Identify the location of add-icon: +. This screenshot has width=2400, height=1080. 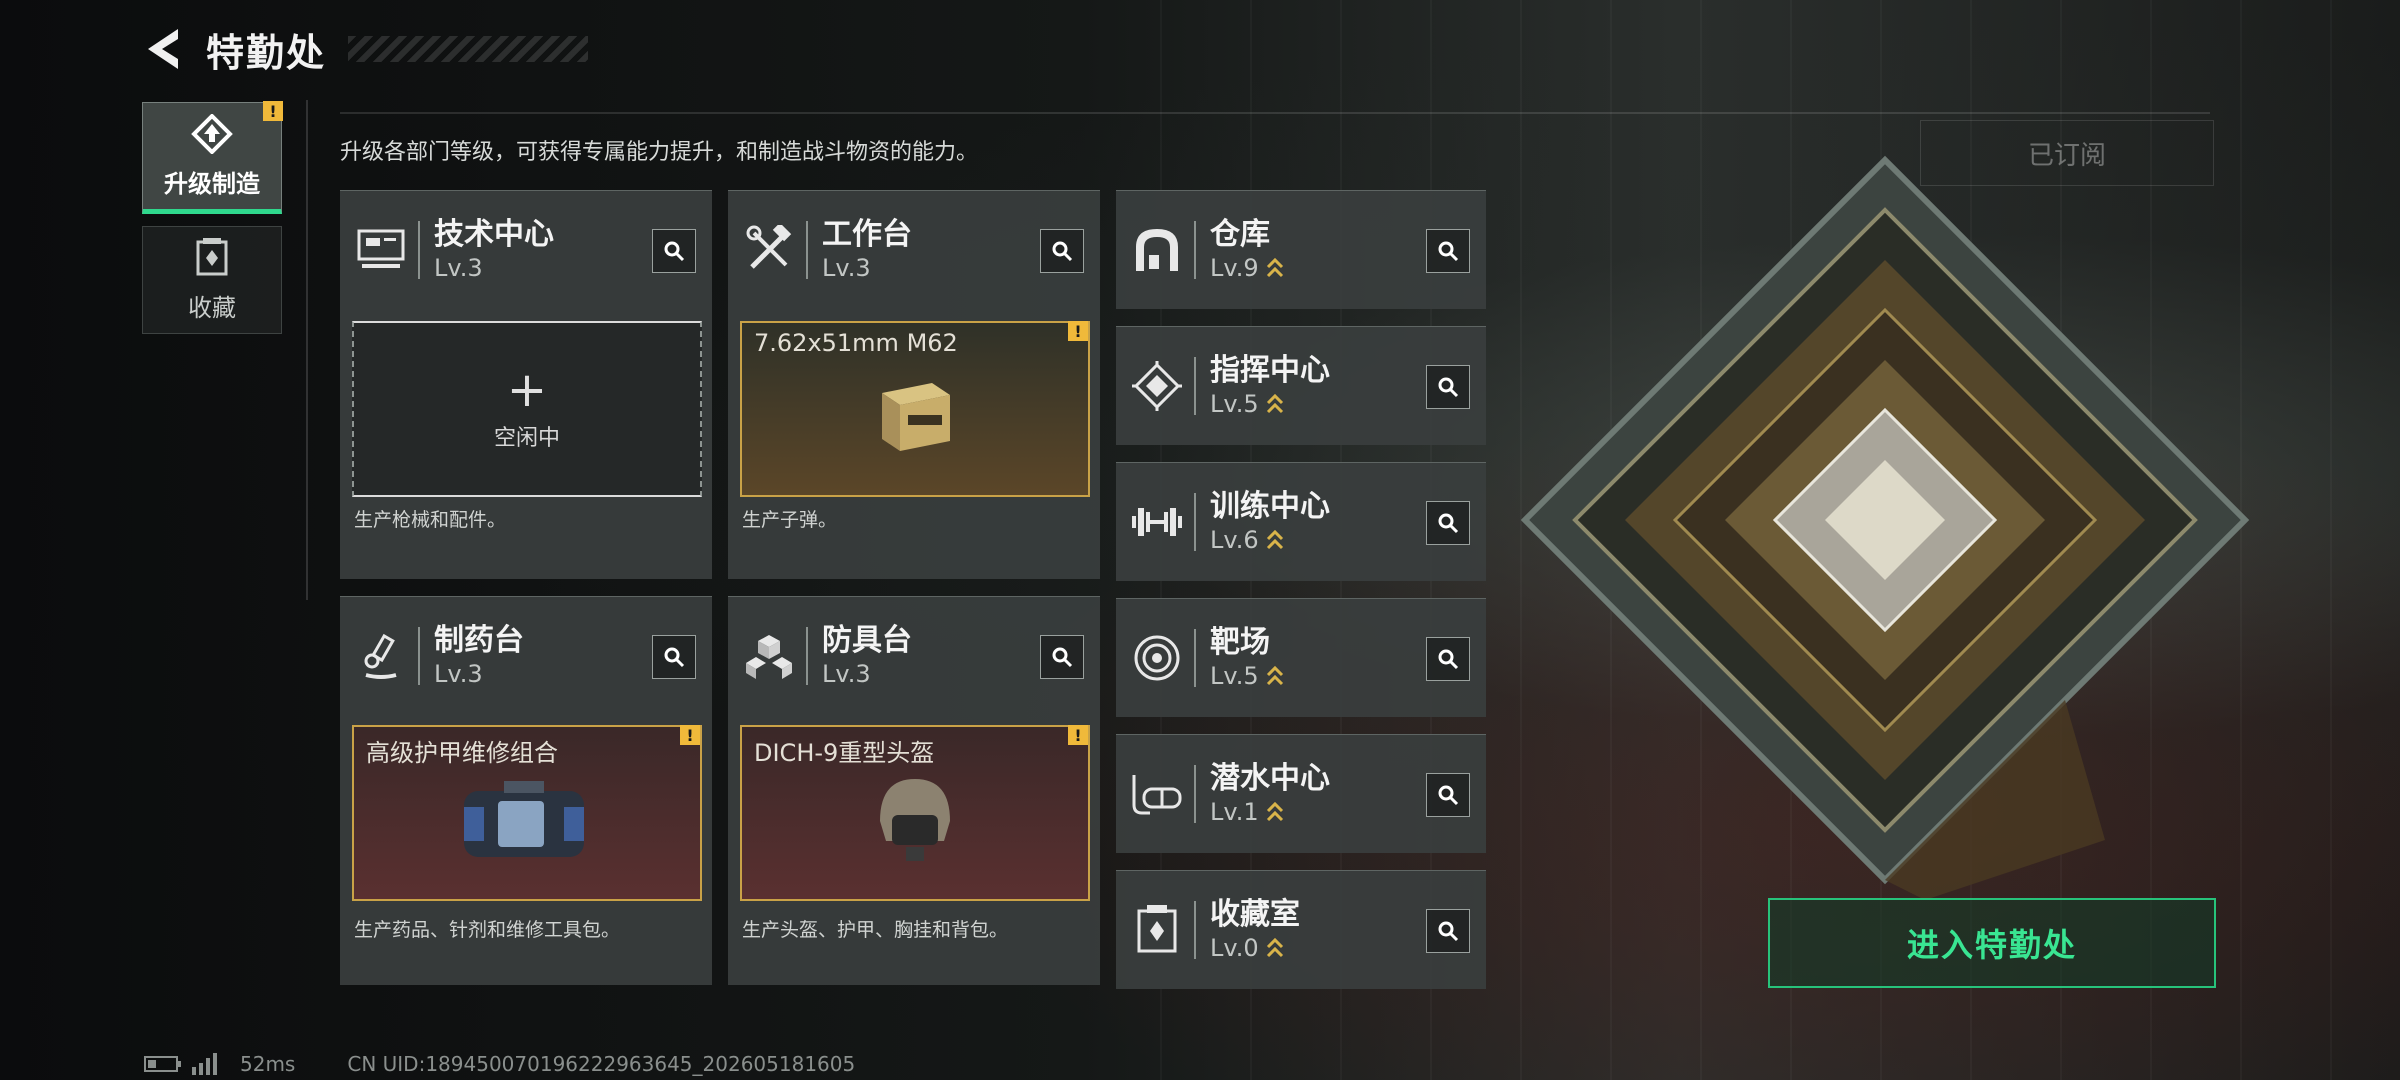
(527, 390).